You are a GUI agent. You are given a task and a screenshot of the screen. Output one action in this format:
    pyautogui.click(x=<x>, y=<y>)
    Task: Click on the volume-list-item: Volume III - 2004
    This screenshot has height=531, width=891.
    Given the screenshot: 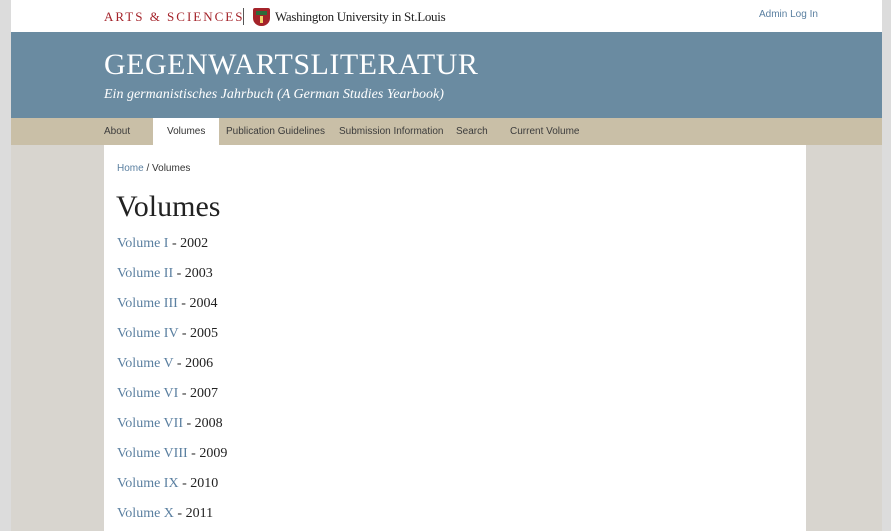 What is the action you would take?
    pyautogui.click(x=167, y=304)
    